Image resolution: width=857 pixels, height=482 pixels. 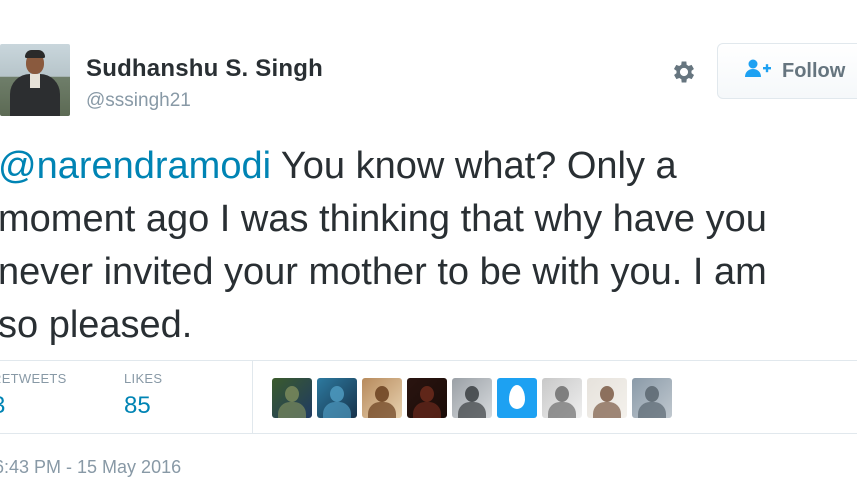 What do you see at coordinates (684, 72) in the screenshot?
I see `gear-icon` at bounding box center [684, 72].